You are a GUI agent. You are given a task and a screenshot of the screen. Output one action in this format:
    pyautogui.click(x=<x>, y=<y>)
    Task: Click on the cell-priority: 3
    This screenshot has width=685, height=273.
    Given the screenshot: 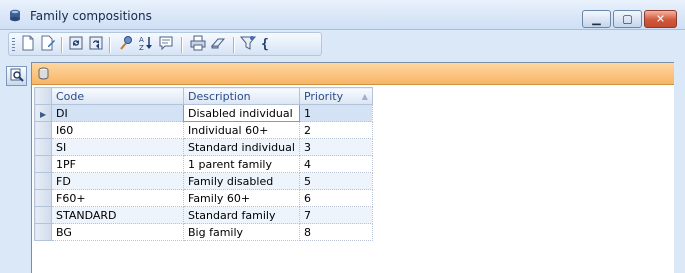 What is the action you would take?
    pyautogui.click(x=335, y=147)
    